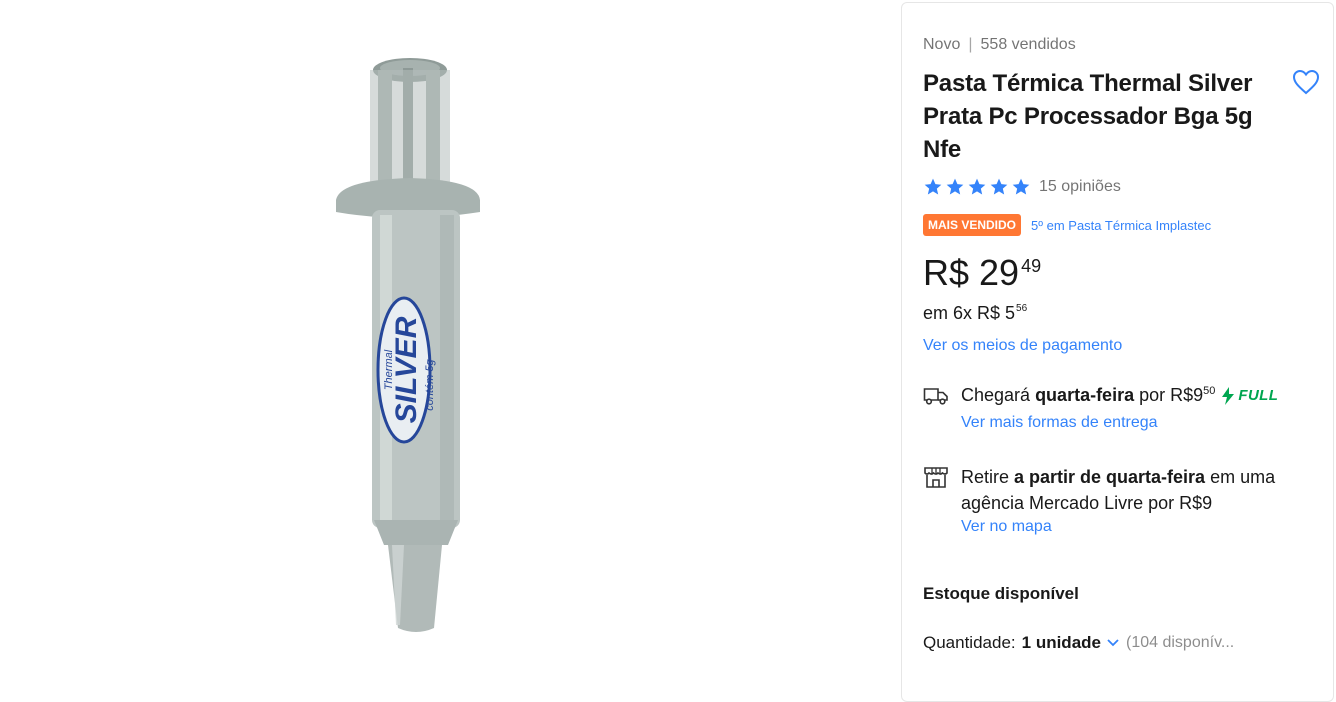 This screenshot has height=702, width=1336. I want to click on price-integer: 29, so click(999, 272).